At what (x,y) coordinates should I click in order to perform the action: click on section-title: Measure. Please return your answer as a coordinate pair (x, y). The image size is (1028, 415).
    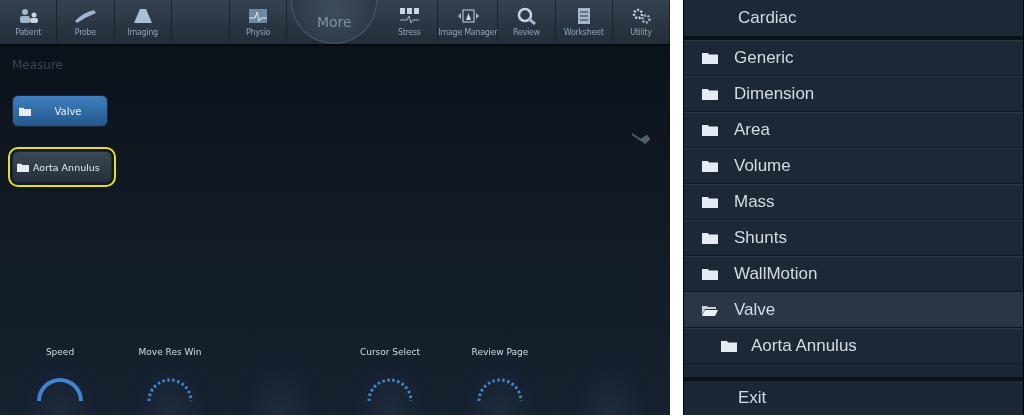
    Looking at the image, I should click on (37, 65).